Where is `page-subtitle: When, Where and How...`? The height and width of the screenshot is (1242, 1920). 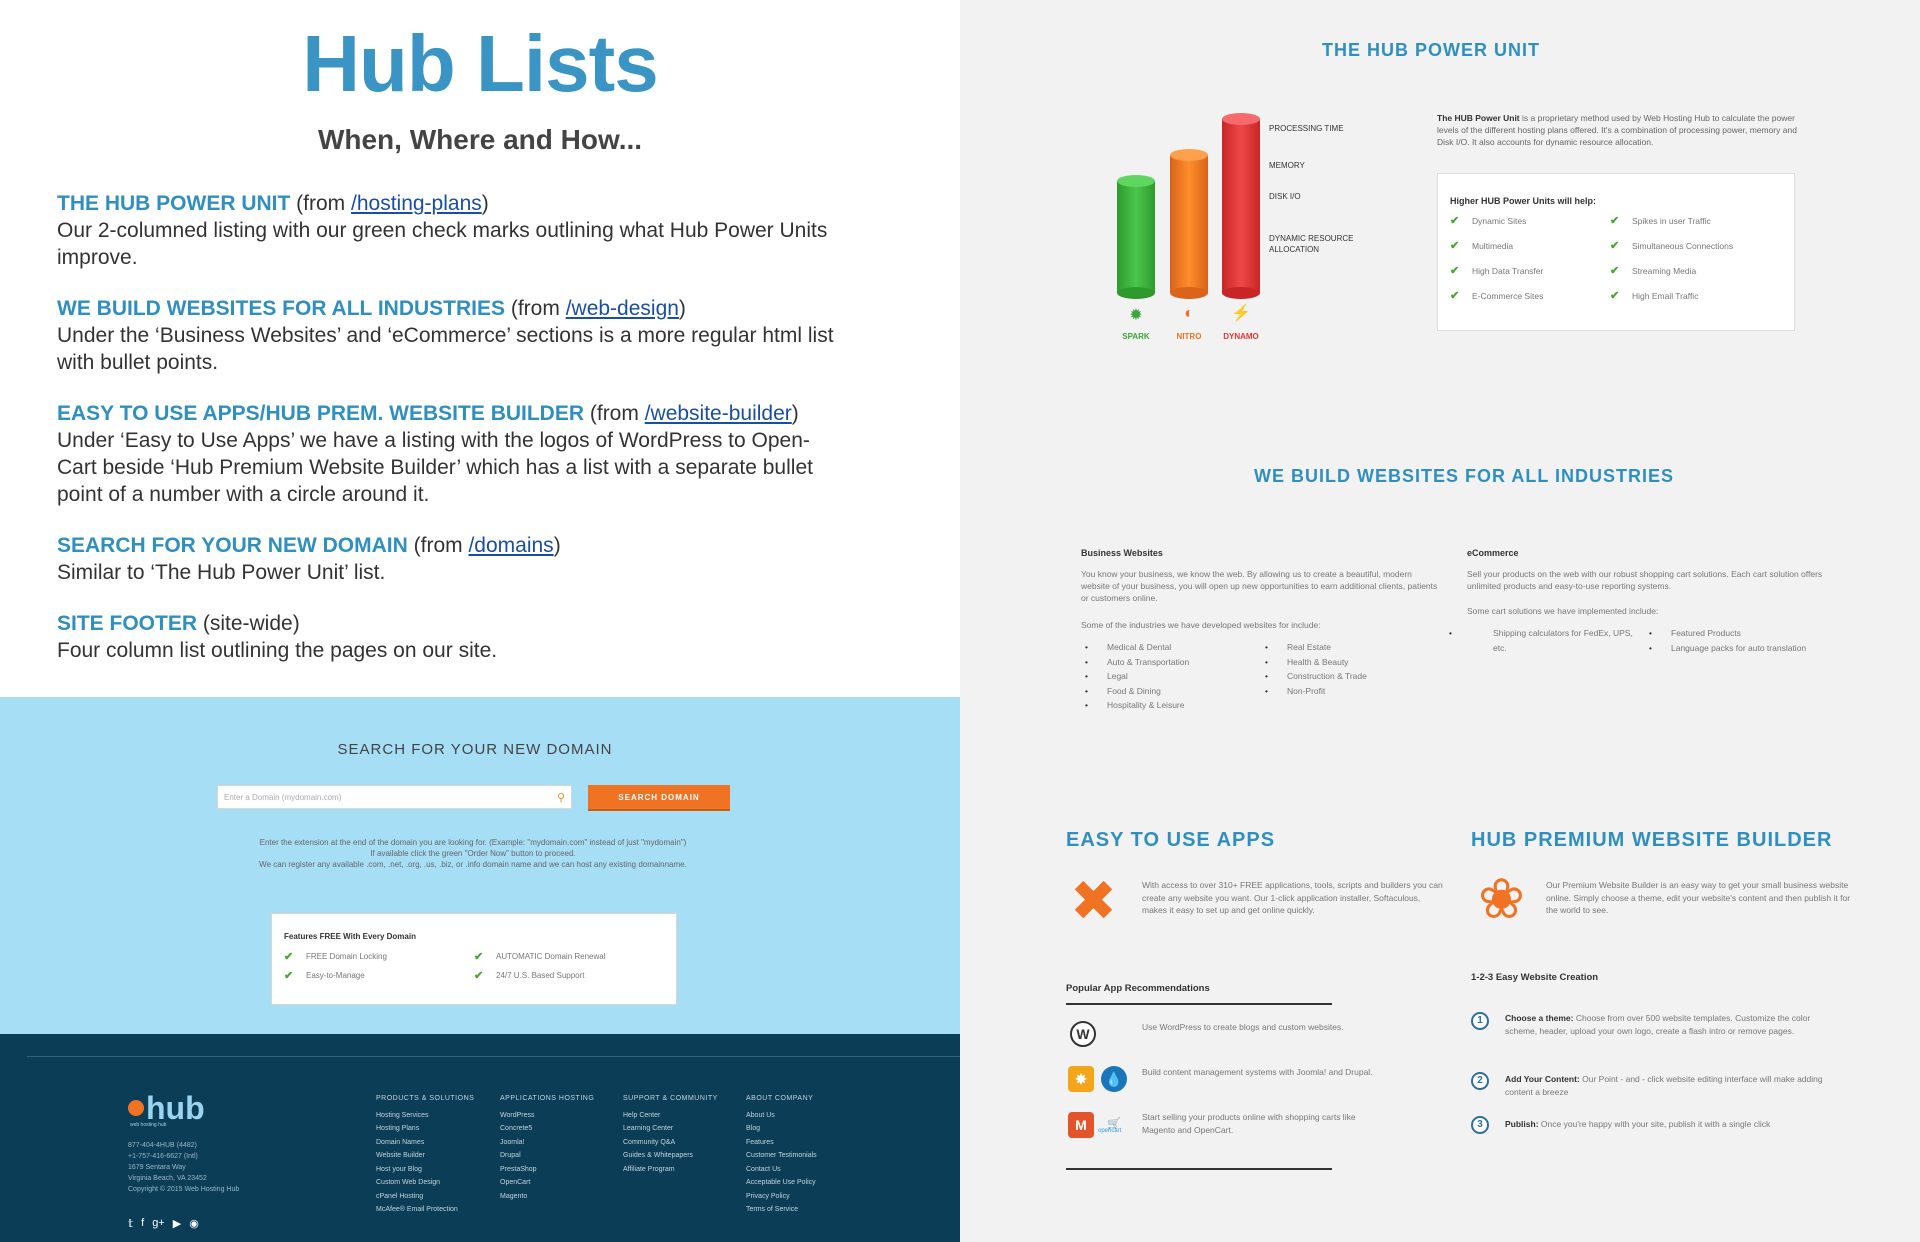
page-subtitle: When, Where and How... is located at coordinates (480, 139).